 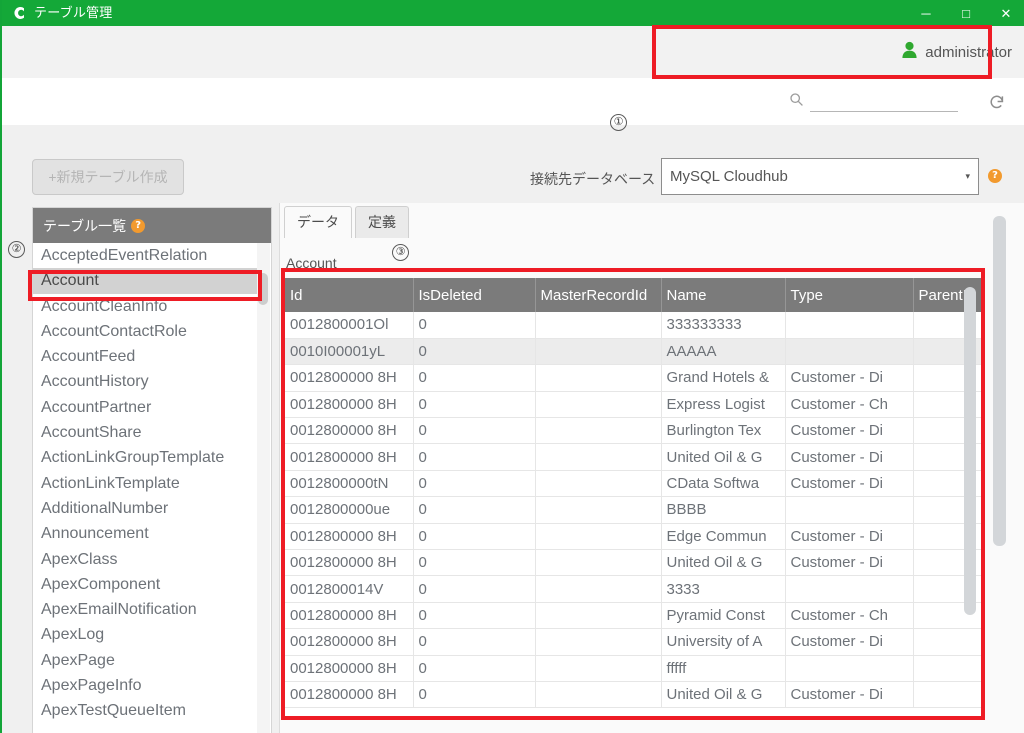 What do you see at coordinates (108, 177) in the screenshot?
I see `new-table-button: +新規テーブル作成` at bounding box center [108, 177].